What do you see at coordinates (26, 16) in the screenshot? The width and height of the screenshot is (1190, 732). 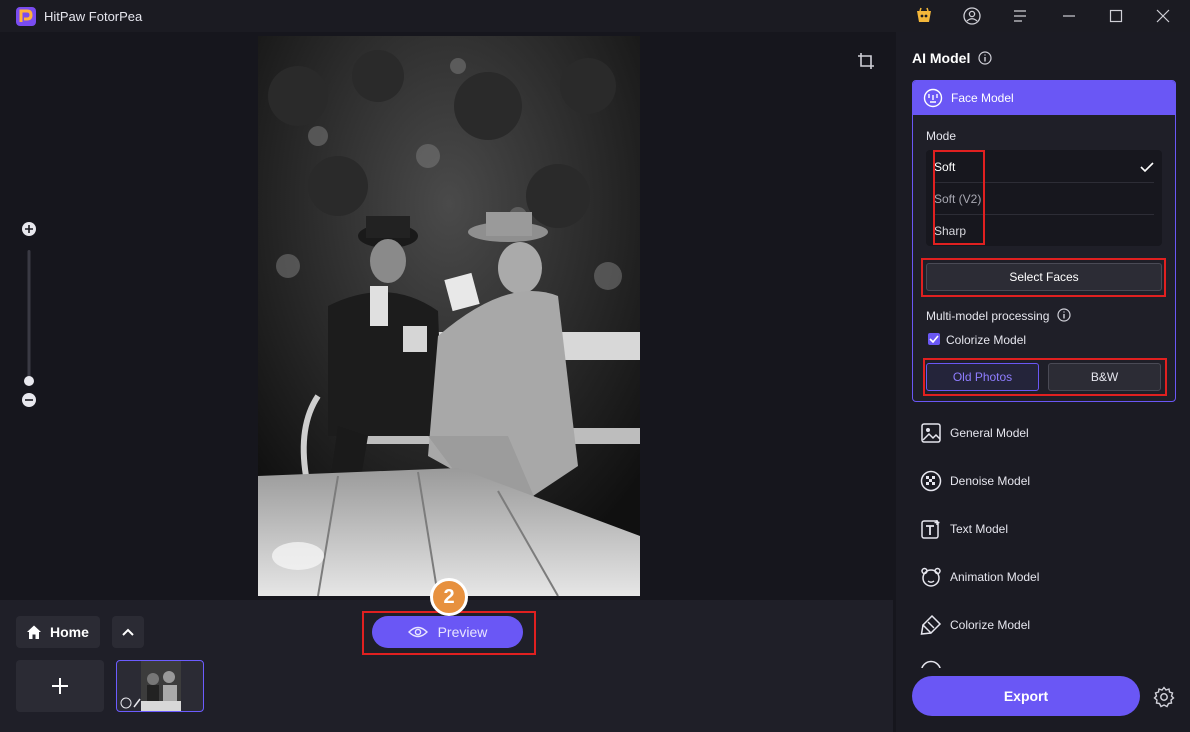 I see `app-logo-icon` at bounding box center [26, 16].